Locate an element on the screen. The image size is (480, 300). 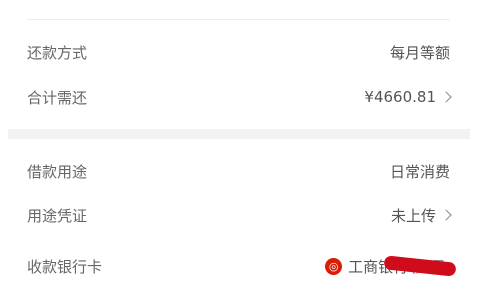
loan-purpose-value: 日常消费 is located at coordinates (419, 171).